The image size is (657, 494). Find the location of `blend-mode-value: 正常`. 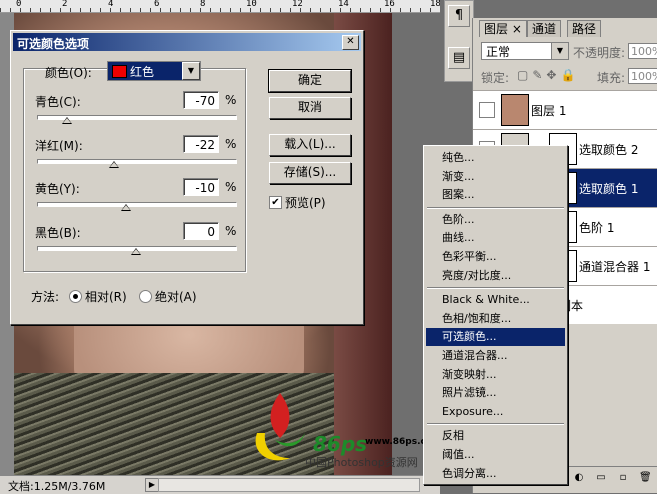

blend-mode-value: 正常 is located at coordinates (498, 52).